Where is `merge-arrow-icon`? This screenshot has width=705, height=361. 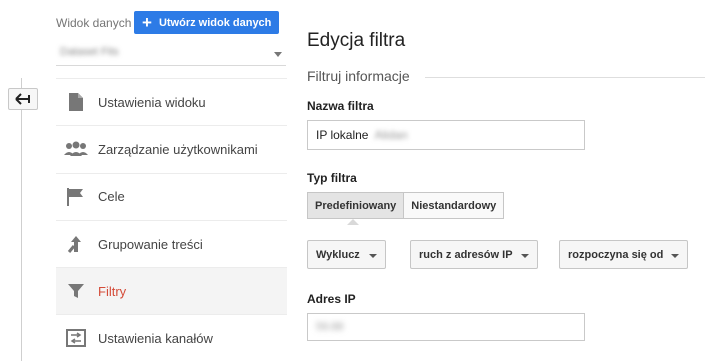
merge-arrow-icon is located at coordinates (76, 244).